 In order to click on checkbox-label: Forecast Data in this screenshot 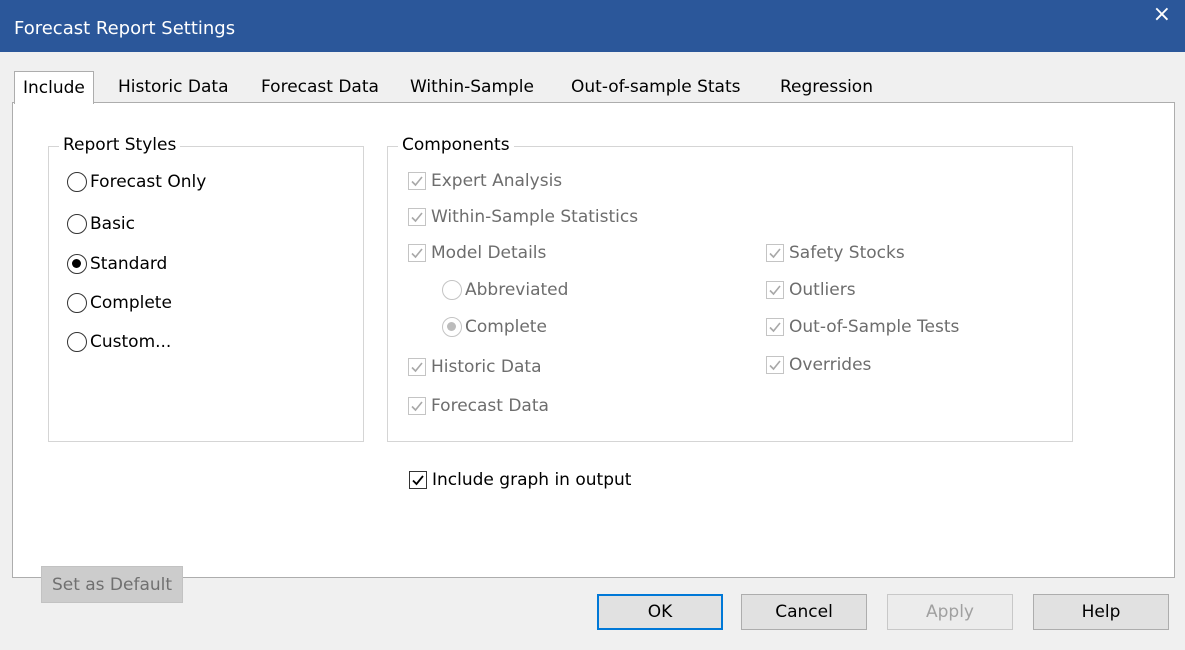, I will do `click(490, 406)`.